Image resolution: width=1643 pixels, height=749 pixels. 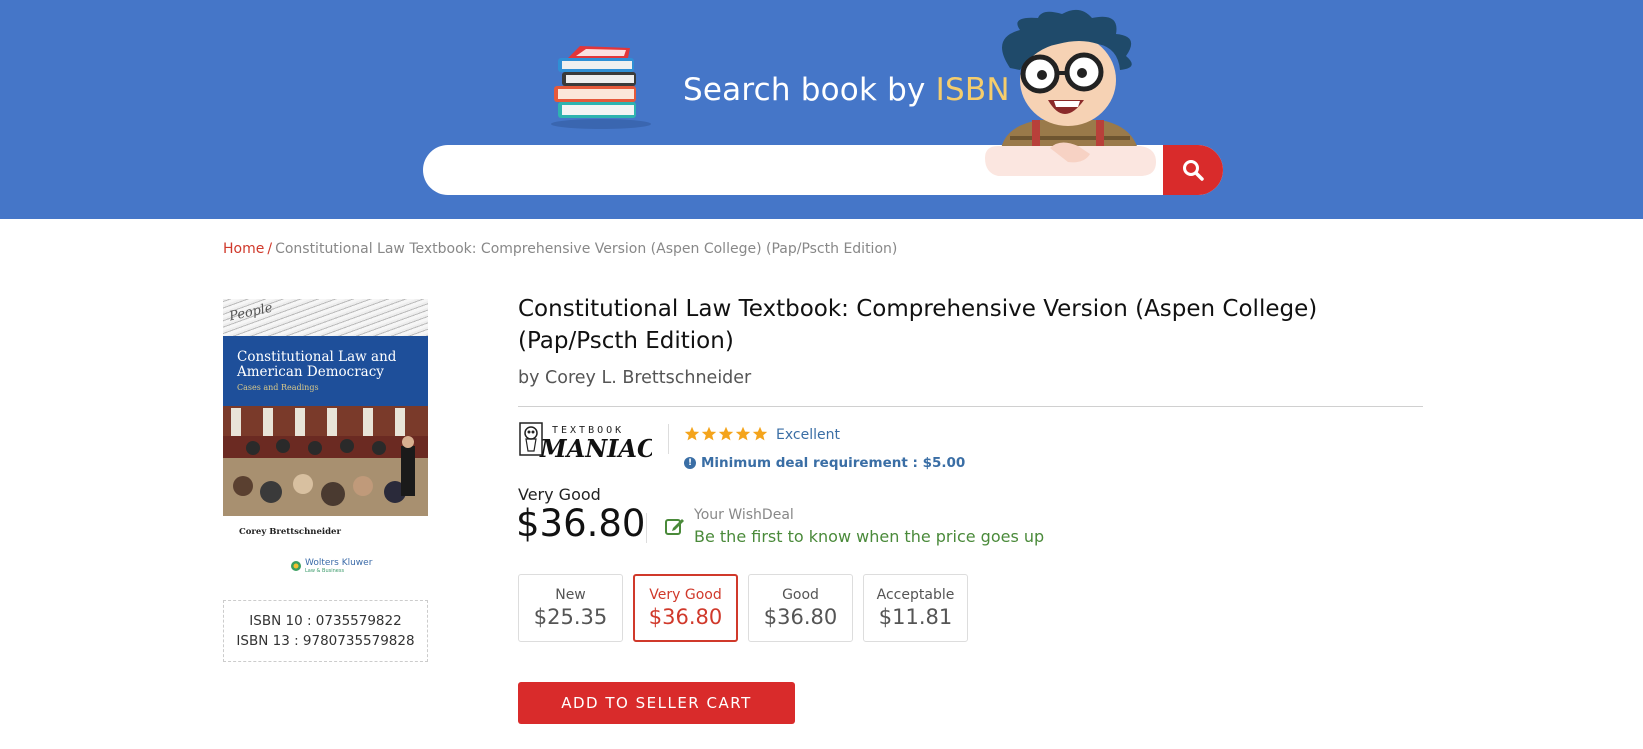 I want to click on condition-option-acceptable: Acceptable $11.81, so click(x=915, y=608).